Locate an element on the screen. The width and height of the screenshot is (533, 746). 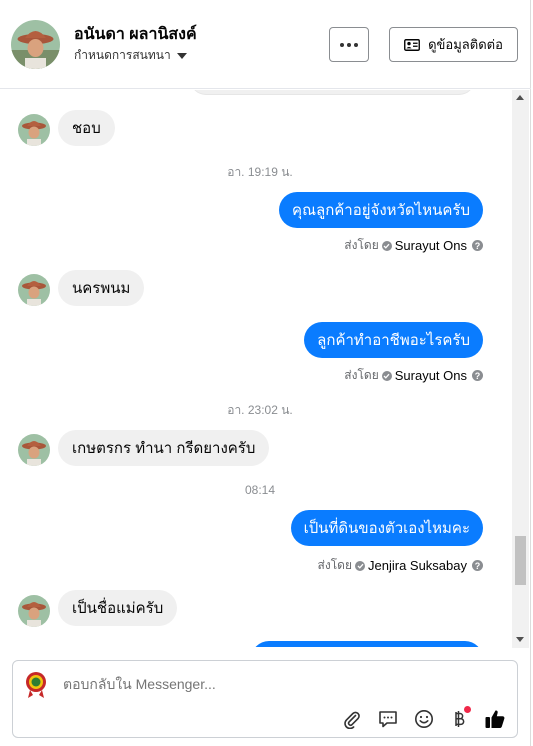
scroll-down-arrow-icon is located at coordinates (520, 639).